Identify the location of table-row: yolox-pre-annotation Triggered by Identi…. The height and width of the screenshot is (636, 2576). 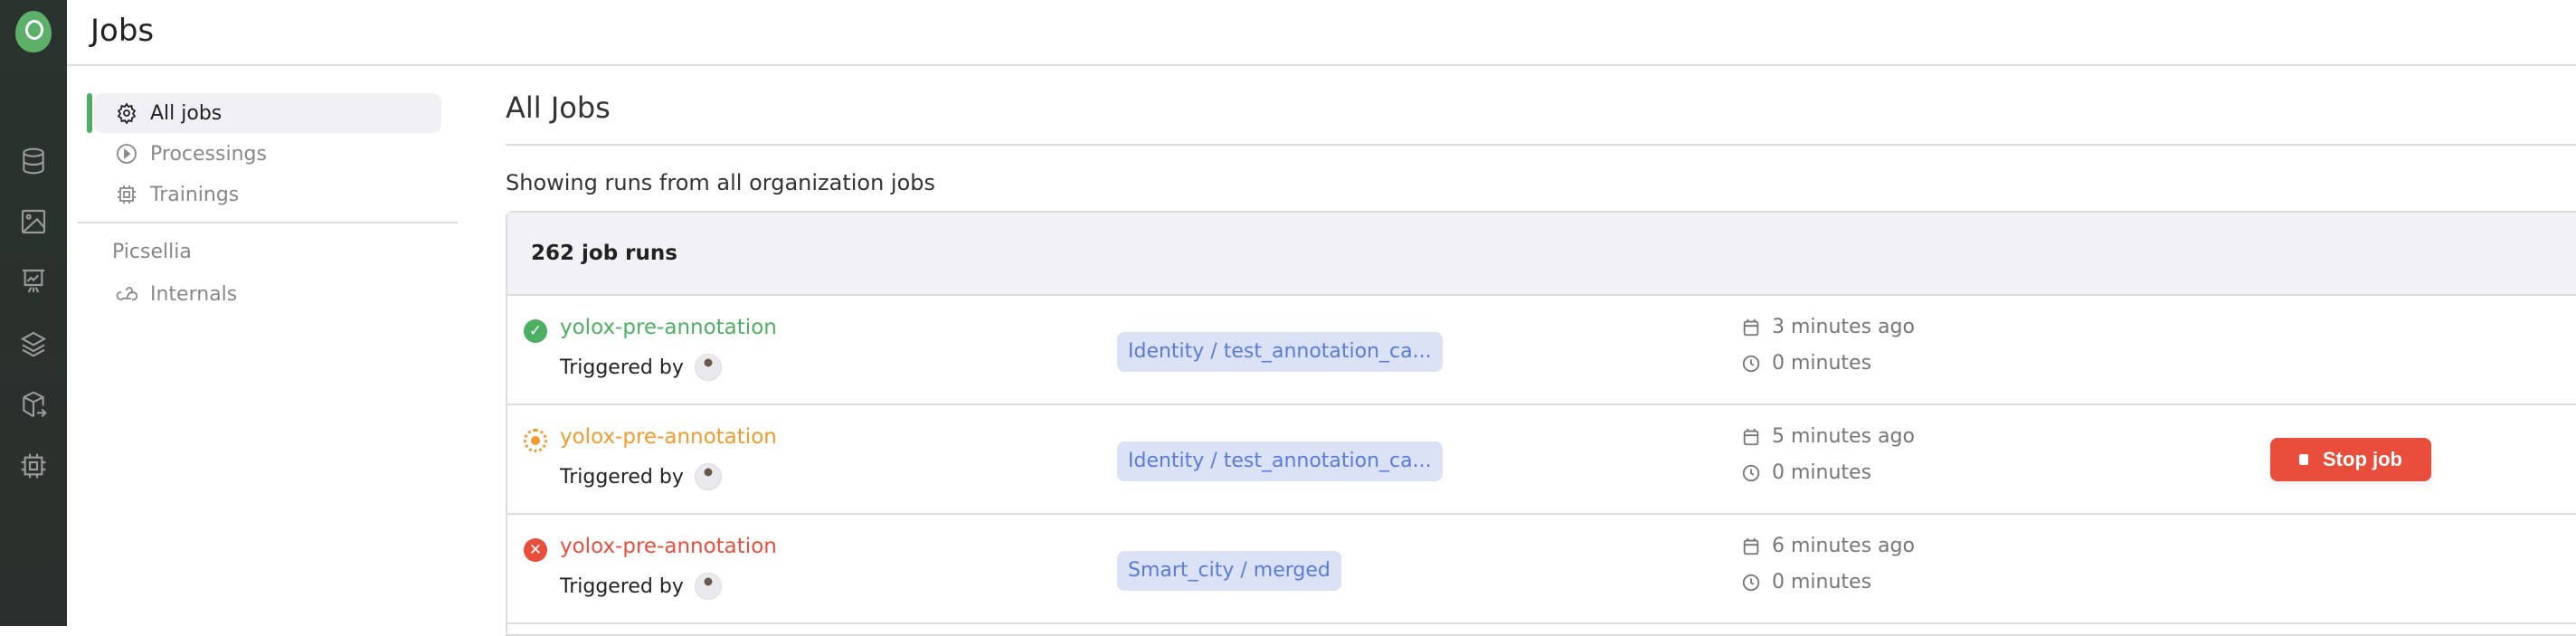
(1541, 460).